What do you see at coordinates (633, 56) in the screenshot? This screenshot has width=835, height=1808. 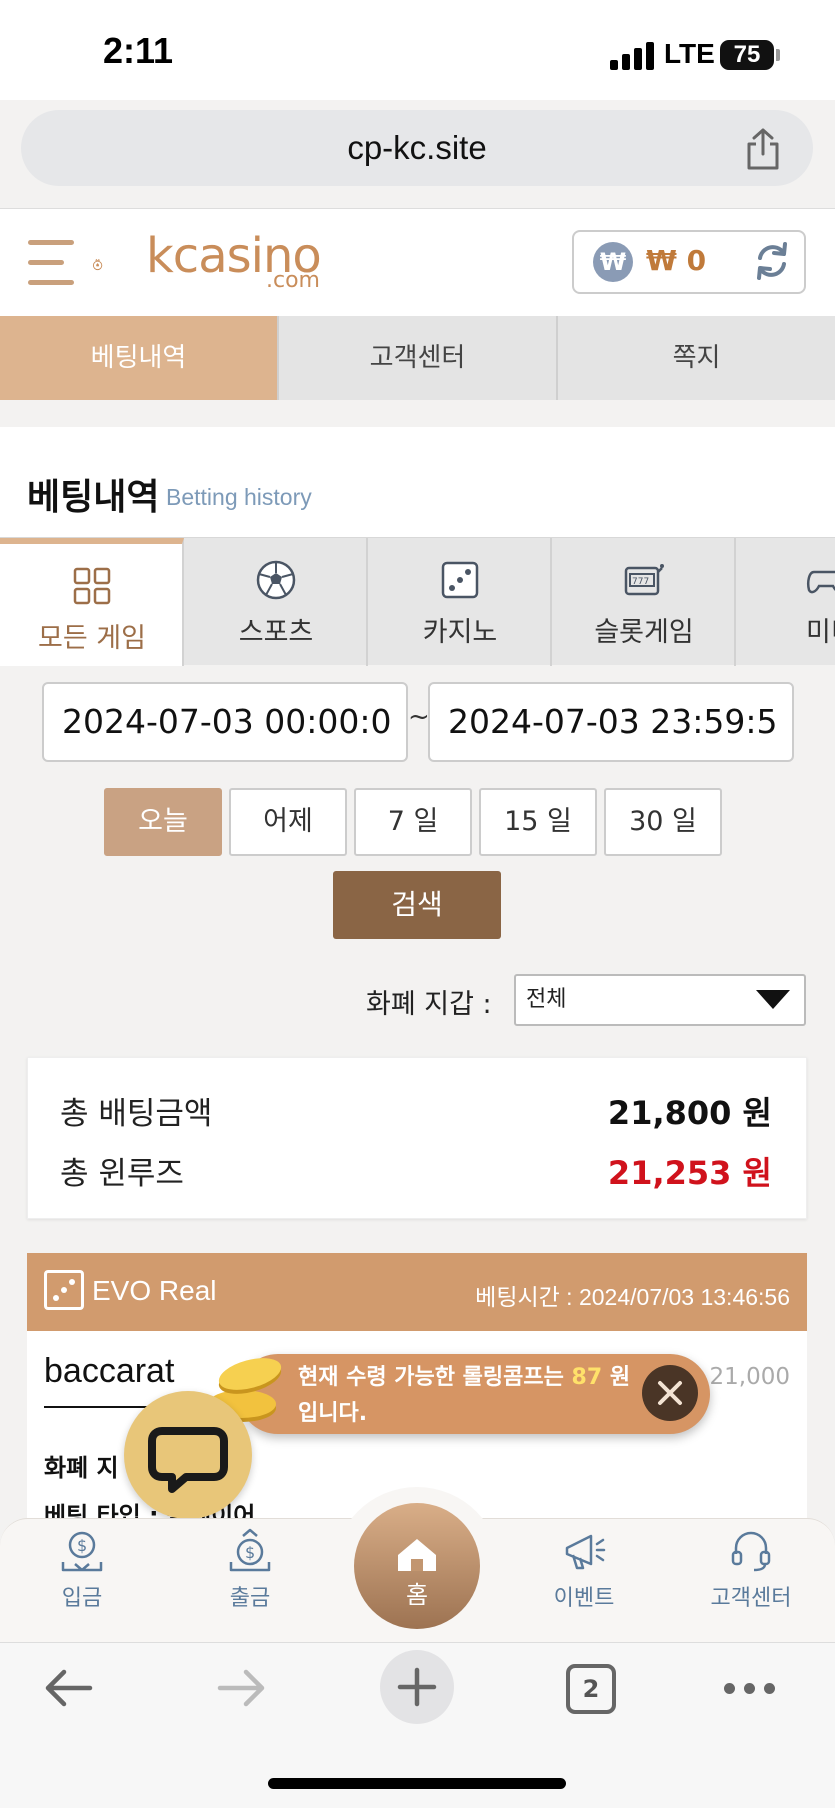 I see `signal-icon` at bounding box center [633, 56].